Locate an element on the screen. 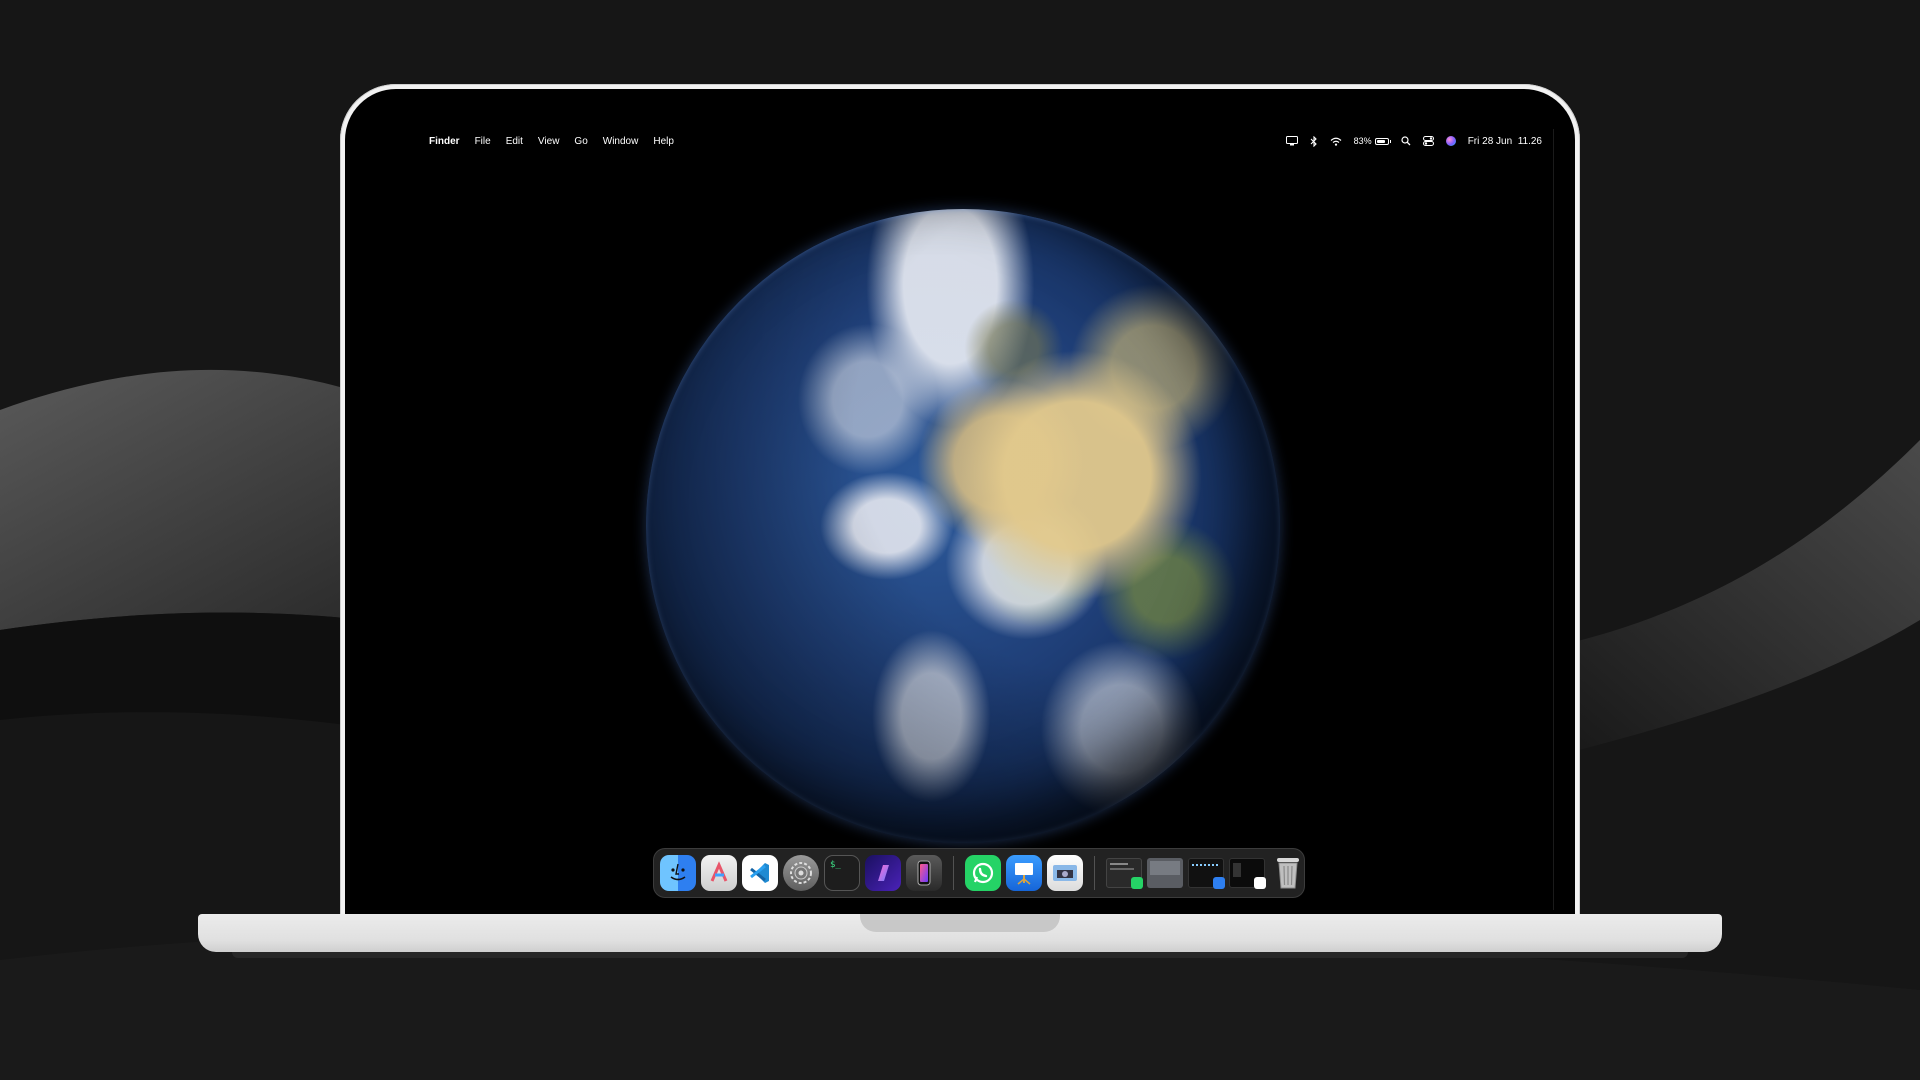 This screenshot has height=1080, width=1920. dock: $_ is located at coordinates (979, 873).